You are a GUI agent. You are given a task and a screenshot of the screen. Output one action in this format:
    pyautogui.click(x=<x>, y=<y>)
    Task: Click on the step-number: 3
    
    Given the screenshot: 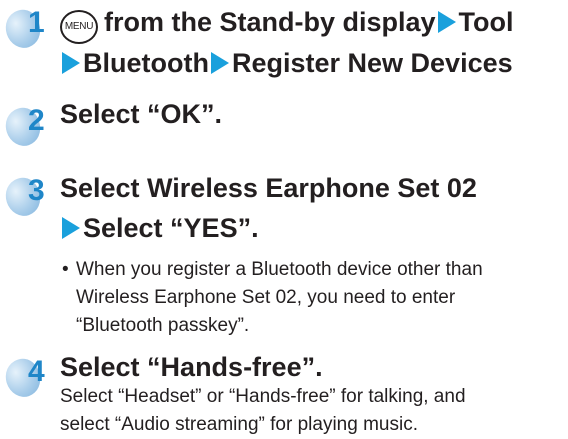 What is the action you would take?
    pyautogui.click(x=36, y=190)
    